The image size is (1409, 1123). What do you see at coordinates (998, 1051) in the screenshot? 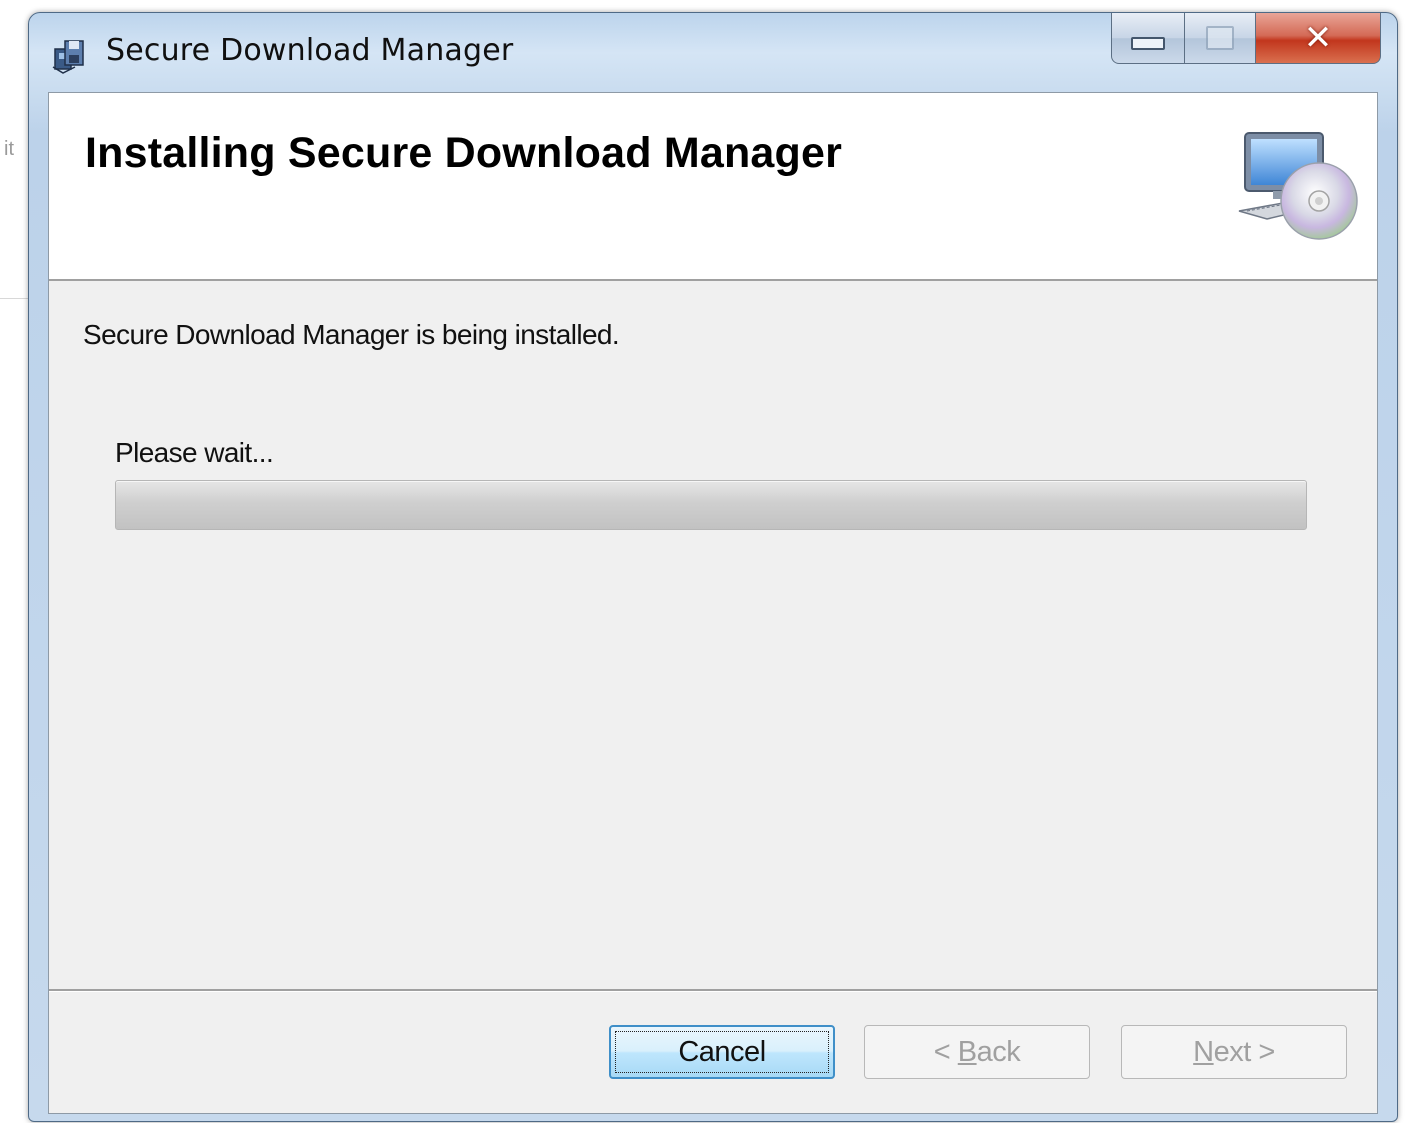
I see `back-button-label: ack` at bounding box center [998, 1051].